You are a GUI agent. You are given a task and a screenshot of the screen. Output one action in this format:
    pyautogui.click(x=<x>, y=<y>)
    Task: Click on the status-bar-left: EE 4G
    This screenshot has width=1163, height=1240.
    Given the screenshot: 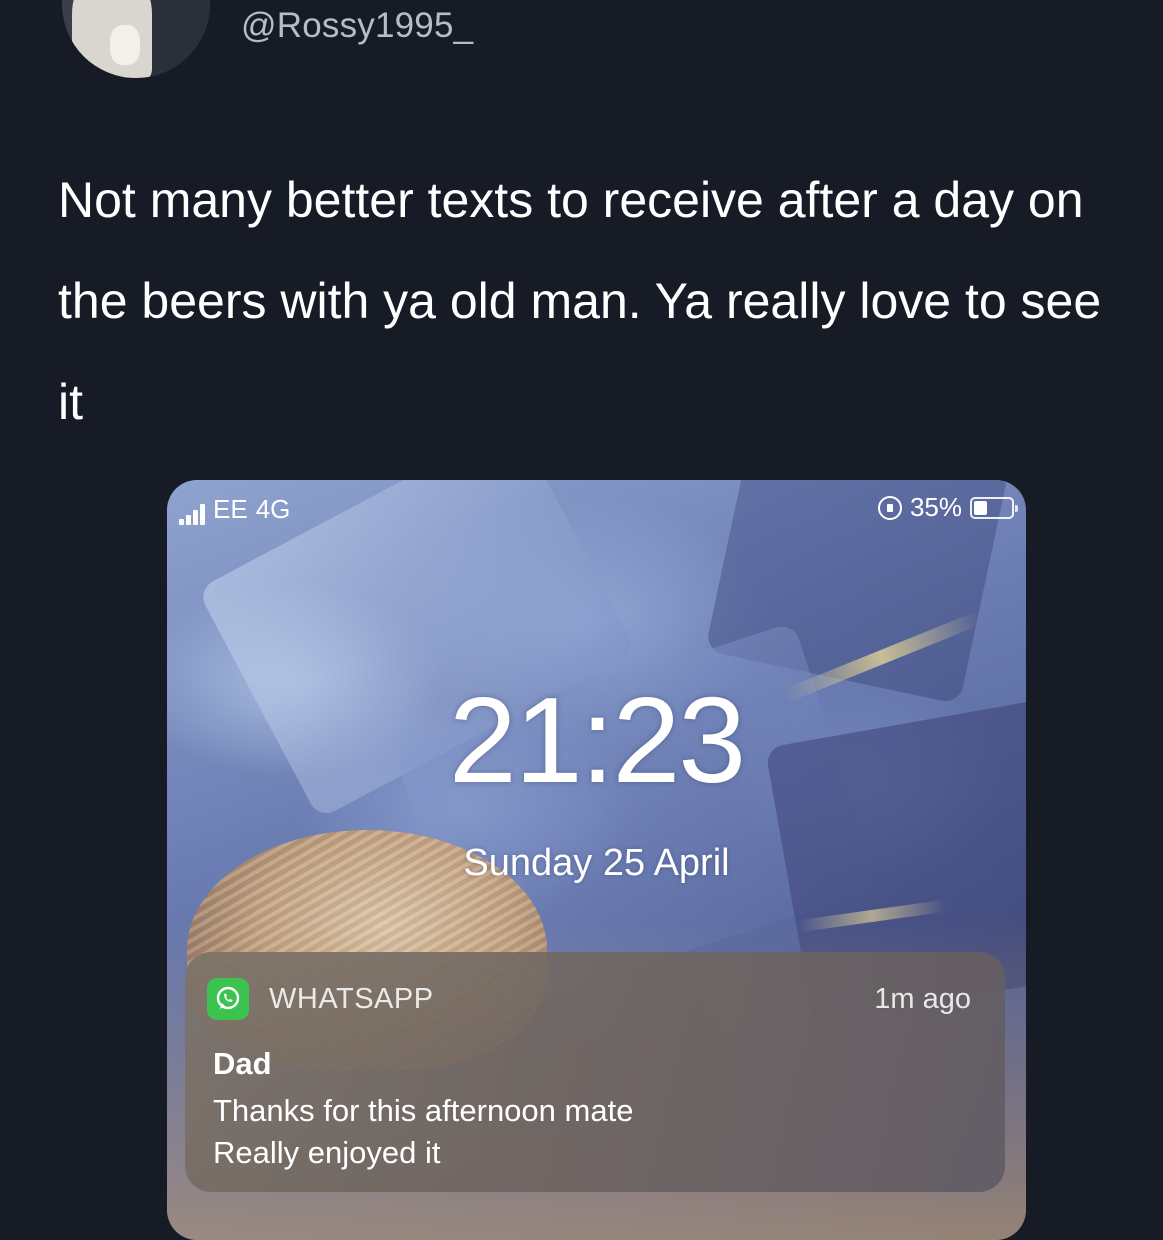 What is the action you would take?
    pyautogui.click(x=234, y=509)
    